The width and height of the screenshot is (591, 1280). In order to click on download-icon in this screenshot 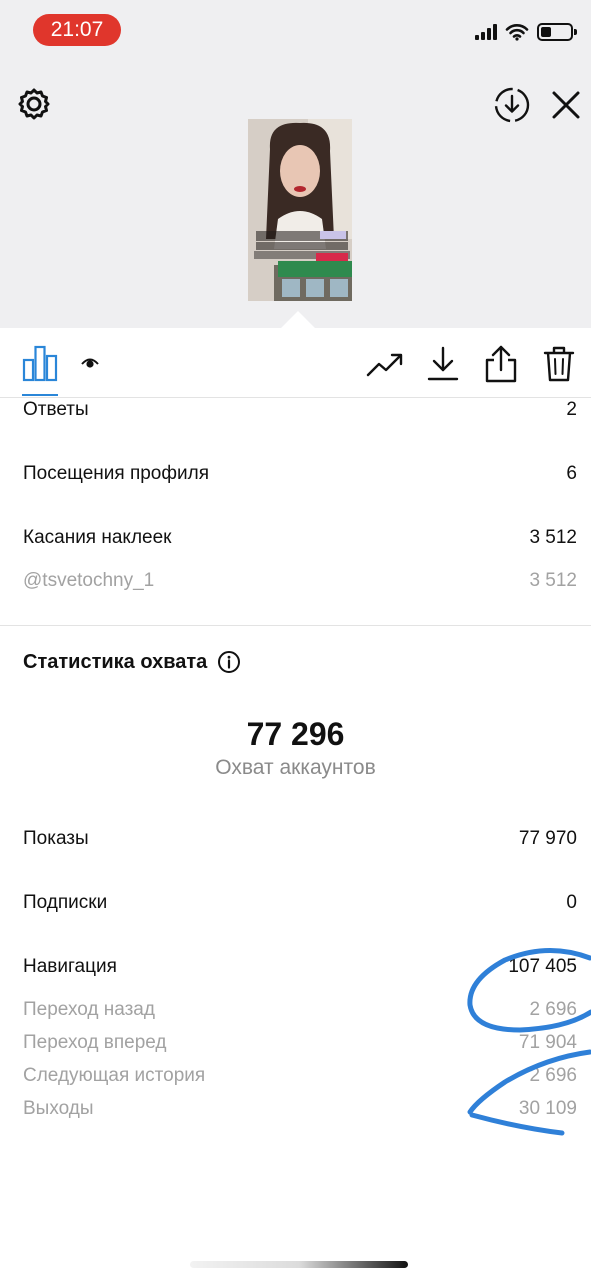, I will do `click(443, 364)`.